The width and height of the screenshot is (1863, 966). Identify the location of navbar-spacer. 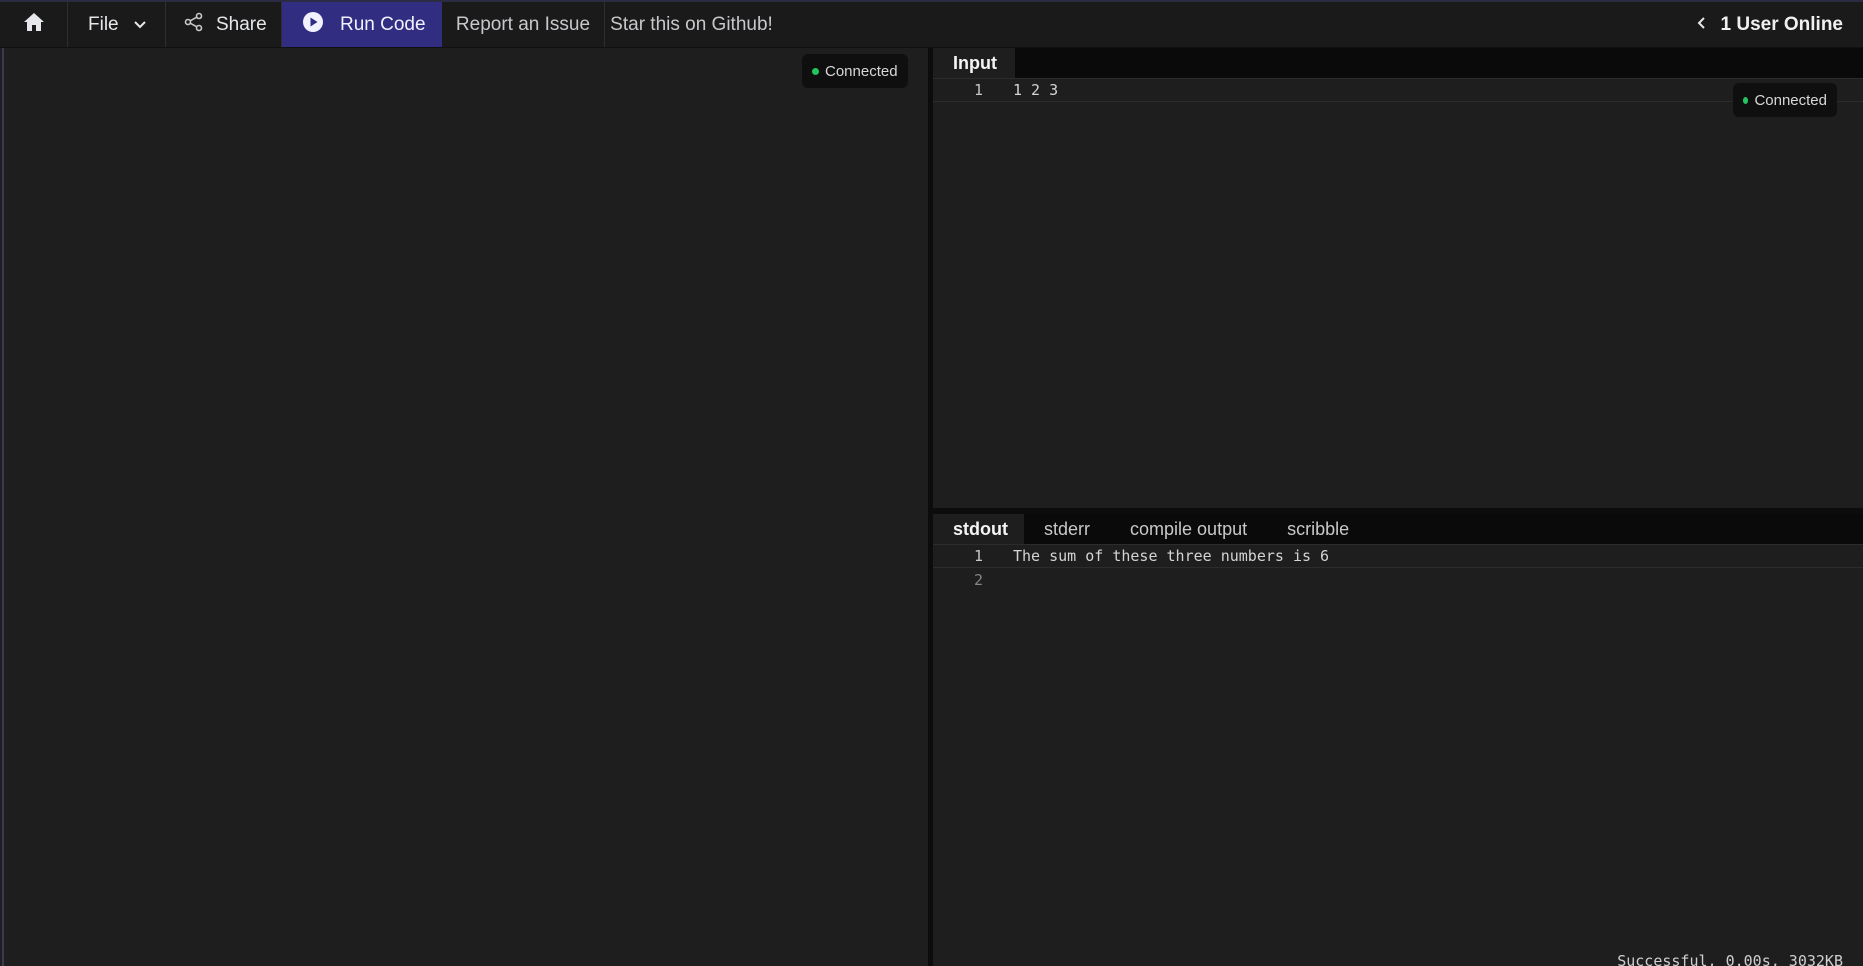
(1237, 24).